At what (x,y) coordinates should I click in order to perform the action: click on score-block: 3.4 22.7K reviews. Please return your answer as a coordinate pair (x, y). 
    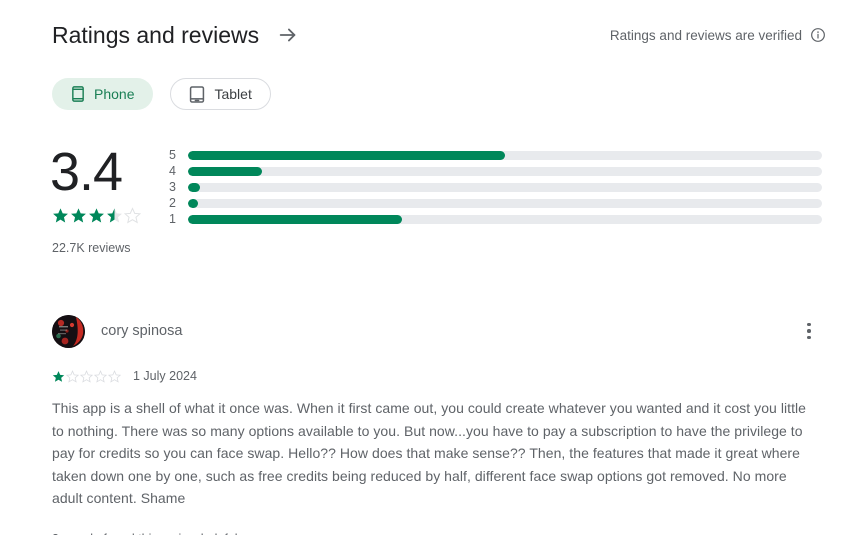
    Looking at the image, I should click on (105, 198).